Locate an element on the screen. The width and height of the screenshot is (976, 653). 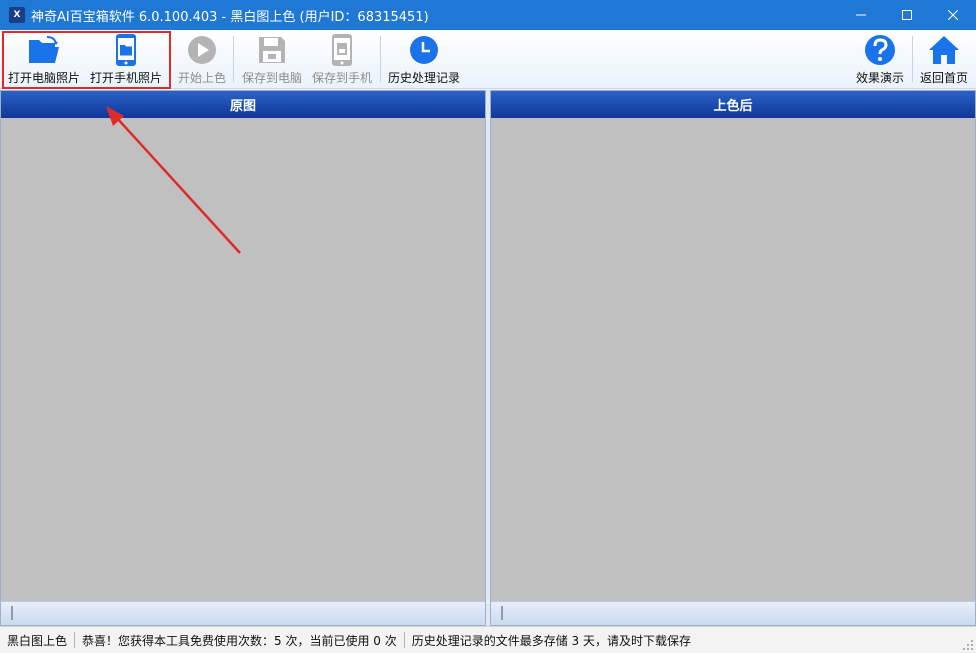
home-button: 返回首页 is located at coordinates (944, 59).